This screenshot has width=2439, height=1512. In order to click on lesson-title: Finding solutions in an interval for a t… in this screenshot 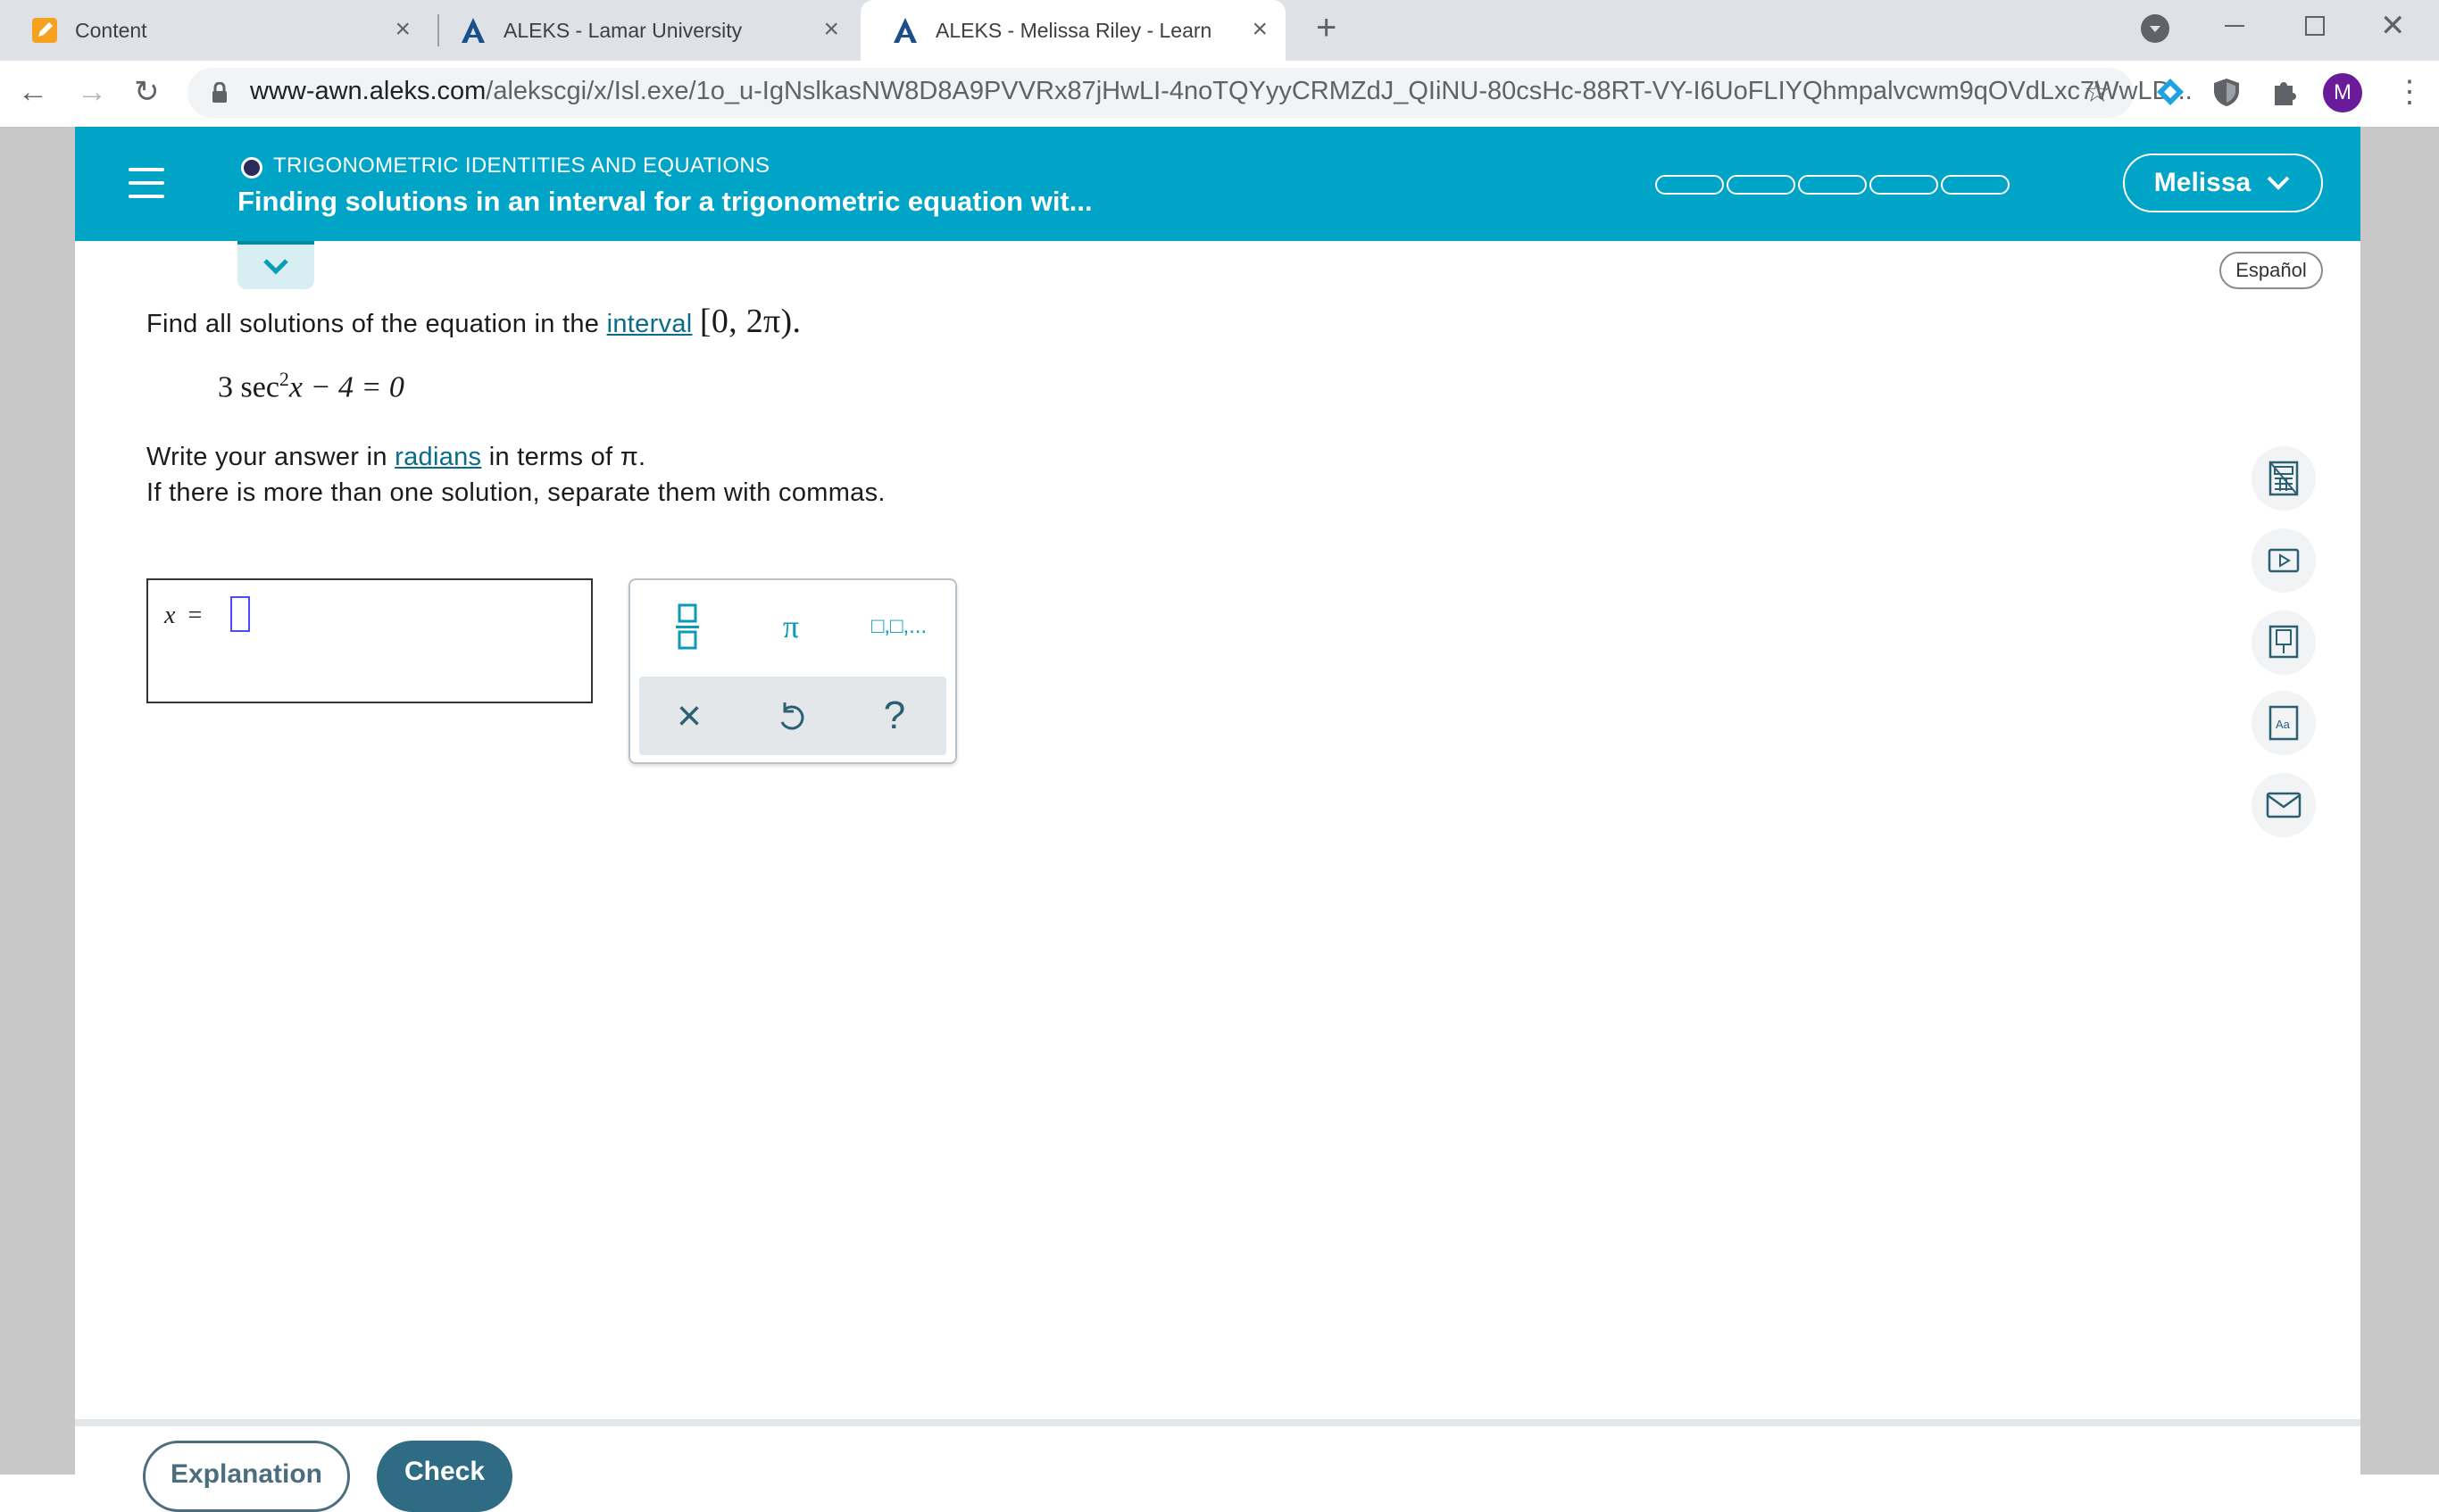, I will do `click(665, 202)`.